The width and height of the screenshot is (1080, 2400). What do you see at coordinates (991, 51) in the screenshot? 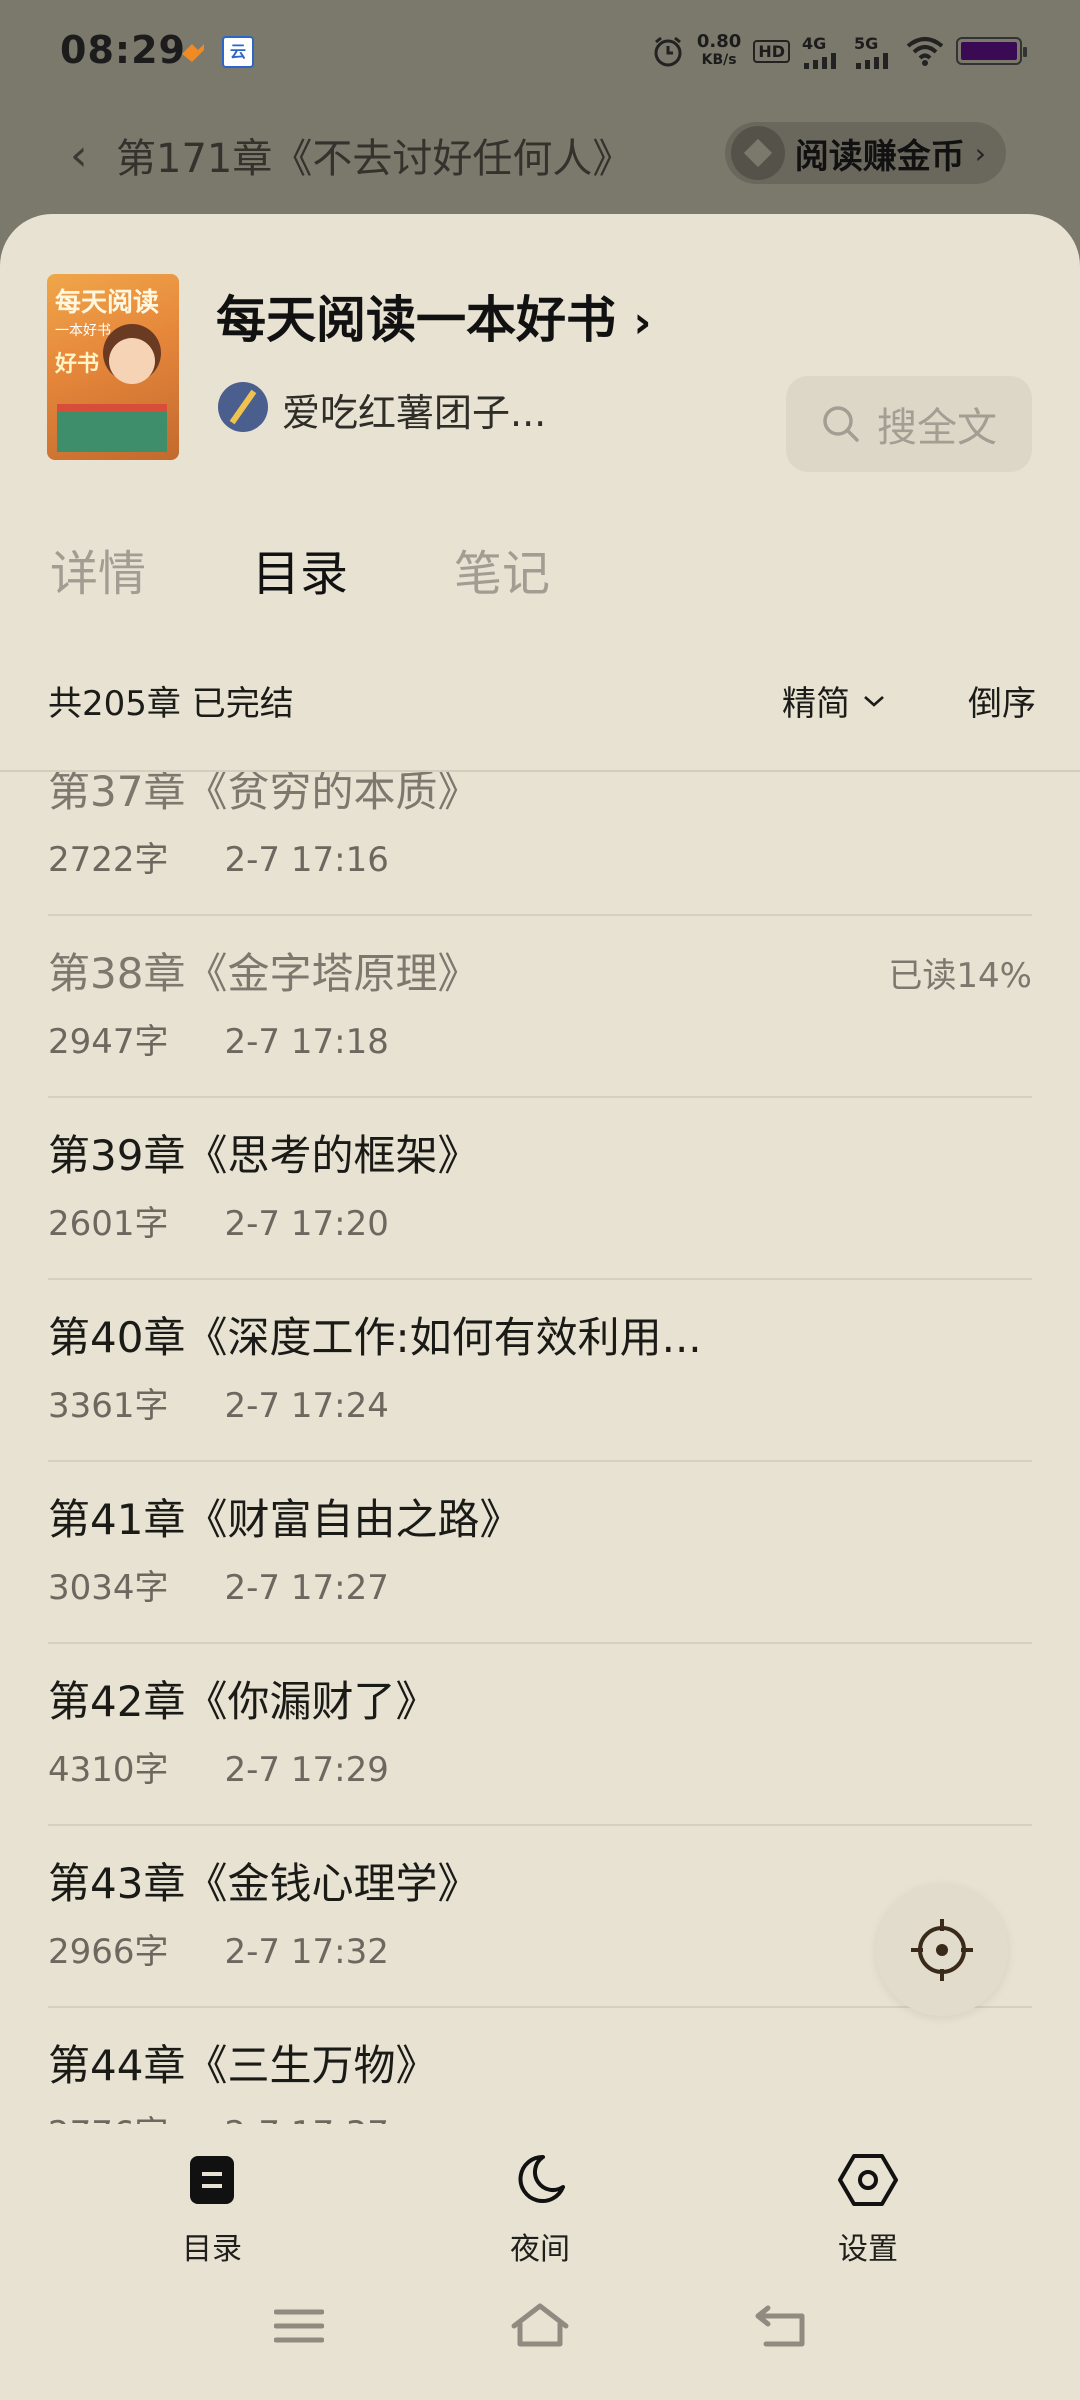
I see `battery-icon` at bounding box center [991, 51].